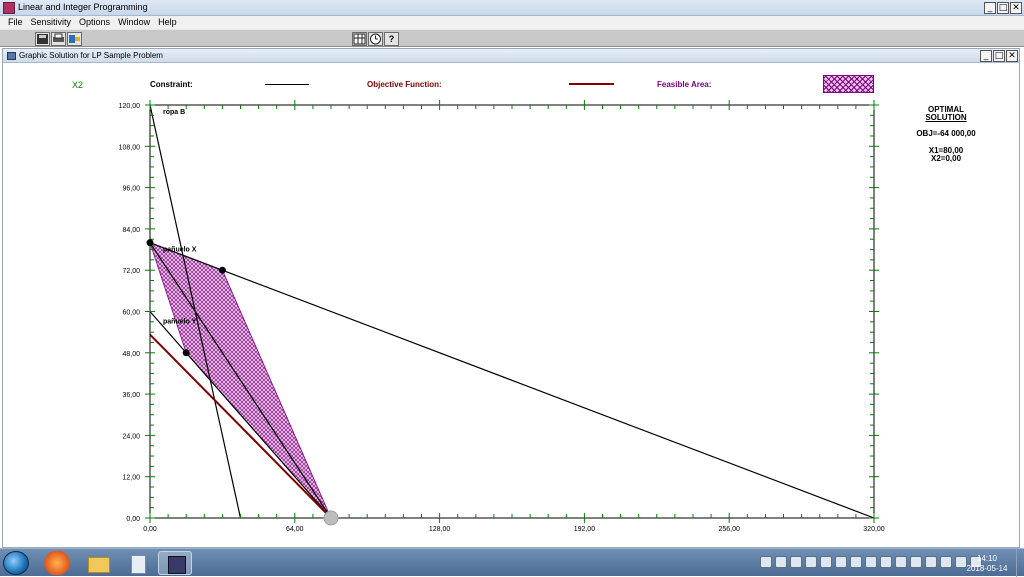  What do you see at coordinates (512, 562) in the screenshot?
I see `taskbar: 14:10 2018-05-14` at bounding box center [512, 562].